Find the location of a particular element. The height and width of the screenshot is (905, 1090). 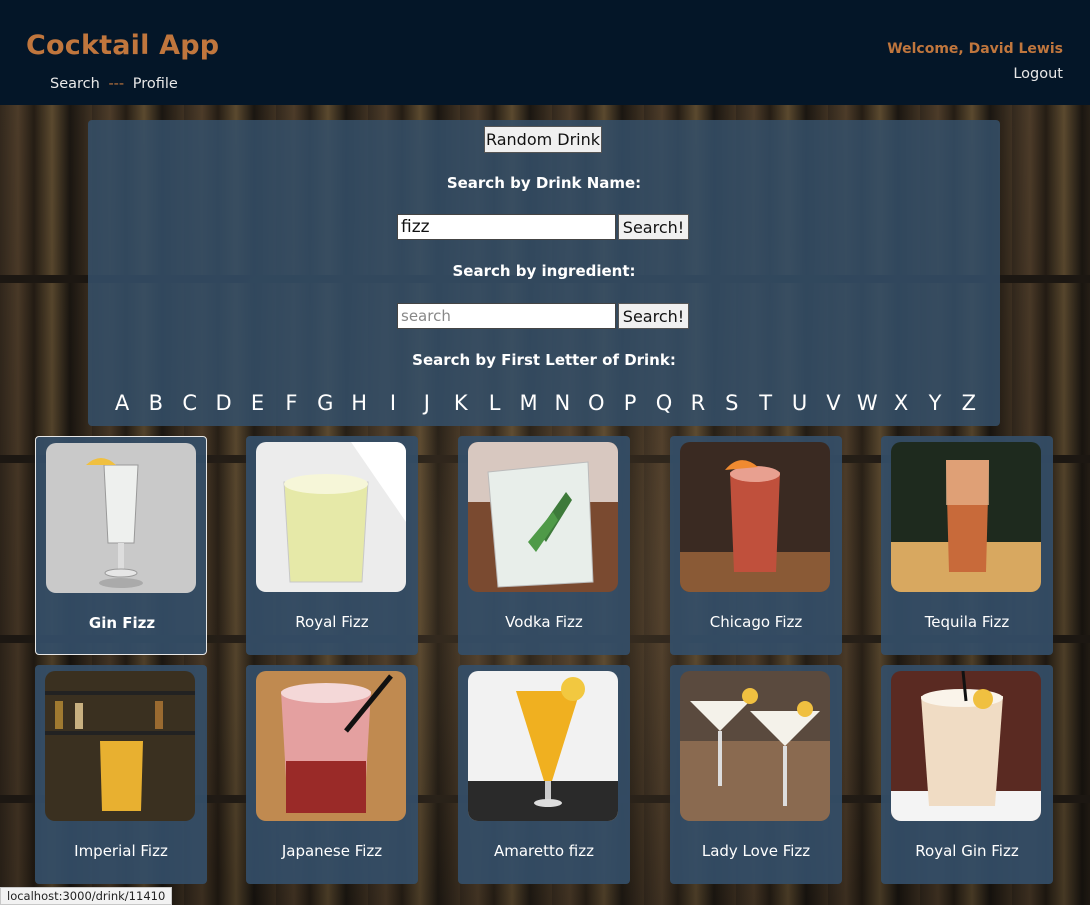

letter-link-n: N is located at coordinates (562, 406).